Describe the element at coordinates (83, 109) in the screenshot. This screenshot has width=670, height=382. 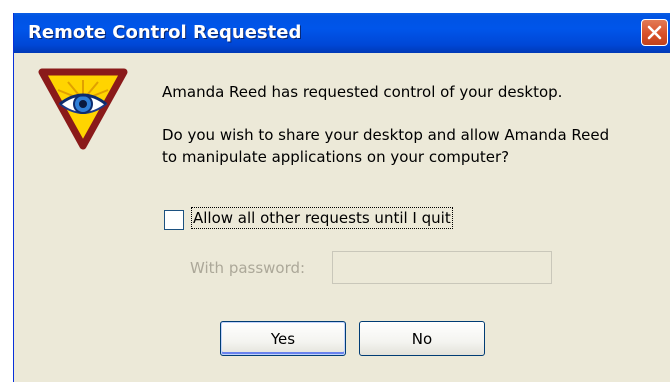
I see `eye-triangle-icon` at that location.